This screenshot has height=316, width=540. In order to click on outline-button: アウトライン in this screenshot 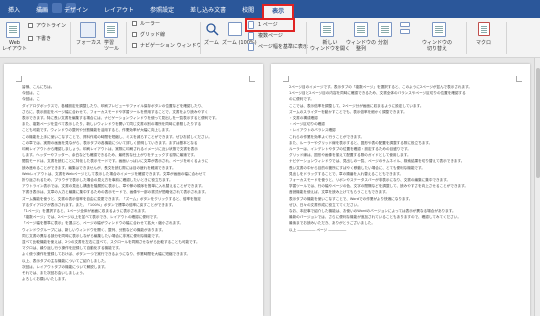, I will do `click(51, 26)`.